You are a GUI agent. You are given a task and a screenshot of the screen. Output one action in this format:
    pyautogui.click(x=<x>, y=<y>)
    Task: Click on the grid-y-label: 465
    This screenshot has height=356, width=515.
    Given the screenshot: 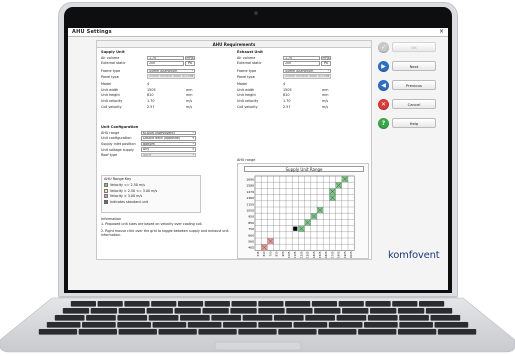 What is the action you would take?
    pyautogui.click(x=251, y=248)
    